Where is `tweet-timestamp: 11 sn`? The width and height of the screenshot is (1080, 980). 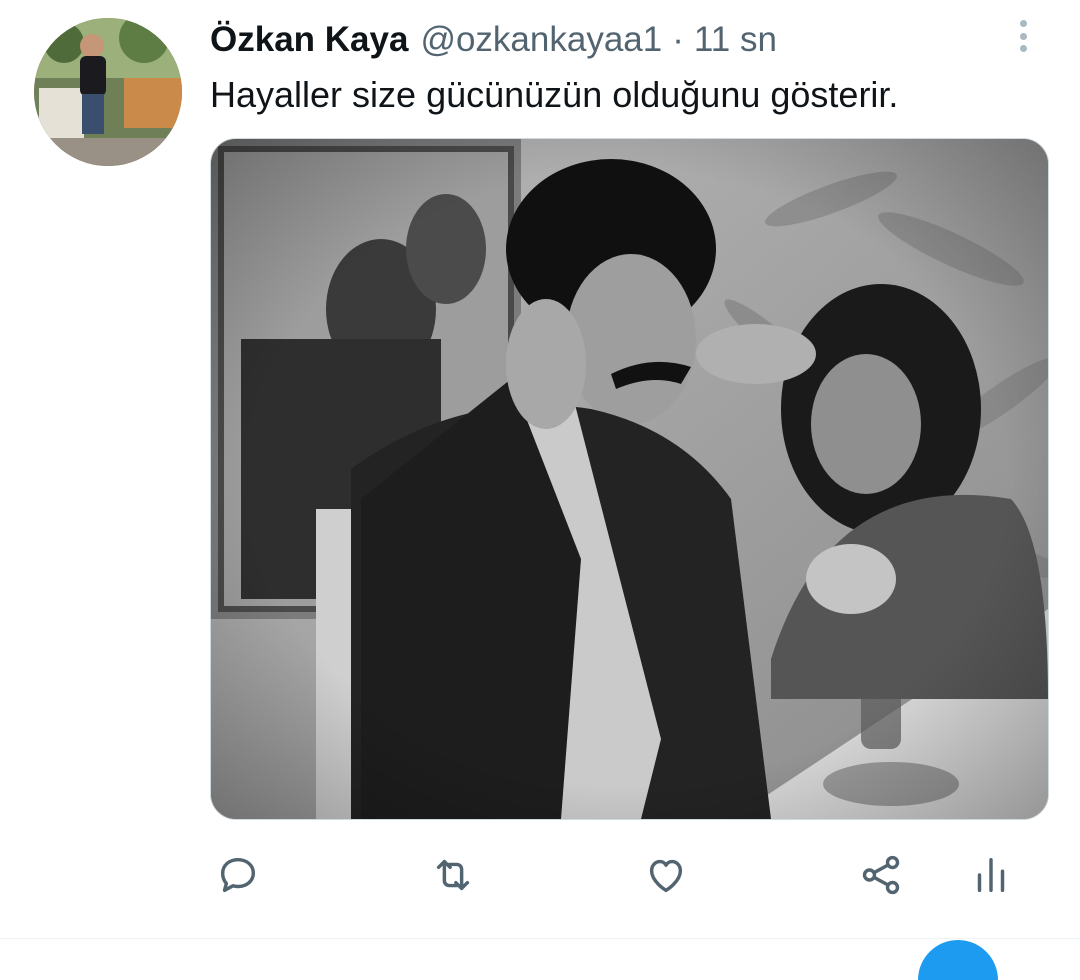
tweet-timestamp: 11 sn is located at coordinates (735, 40).